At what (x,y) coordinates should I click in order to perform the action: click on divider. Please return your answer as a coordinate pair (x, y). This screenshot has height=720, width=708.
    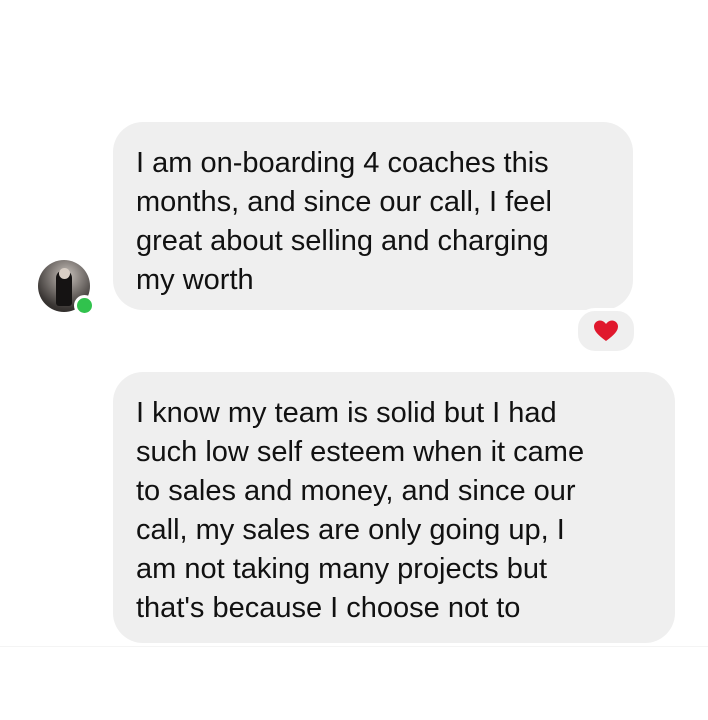
    Looking at the image, I should click on (354, 646).